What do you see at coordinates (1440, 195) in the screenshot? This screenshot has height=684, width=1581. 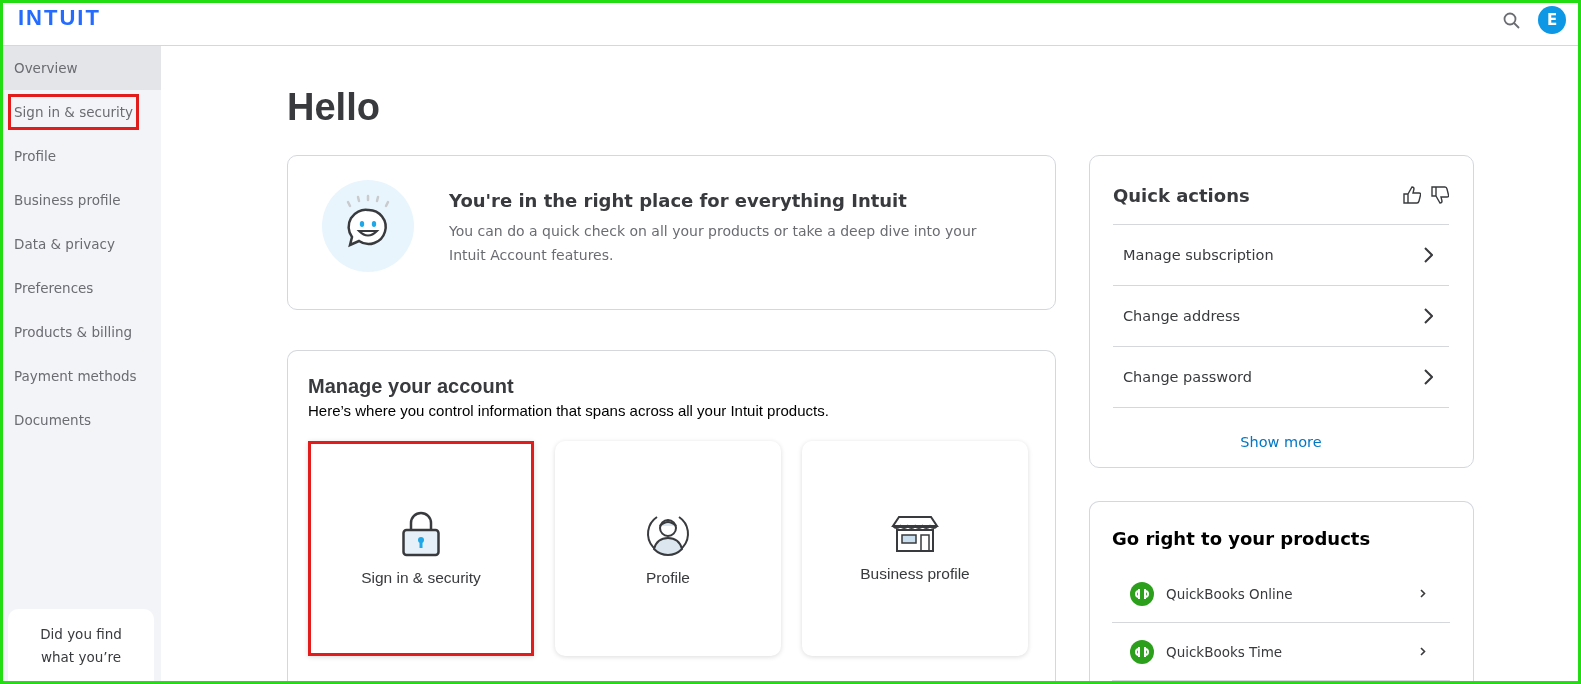 I see `thumbs-down-icon` at bounding box center [1440, 195].